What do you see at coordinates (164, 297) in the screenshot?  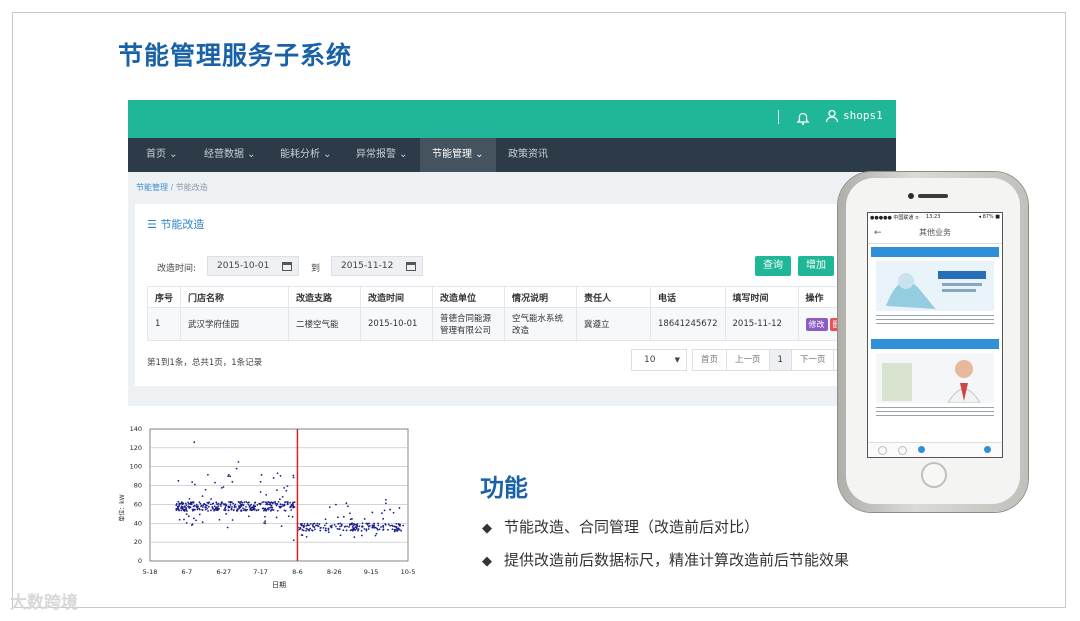 I see `col-header: 序号` at bounding box center [164, 297].